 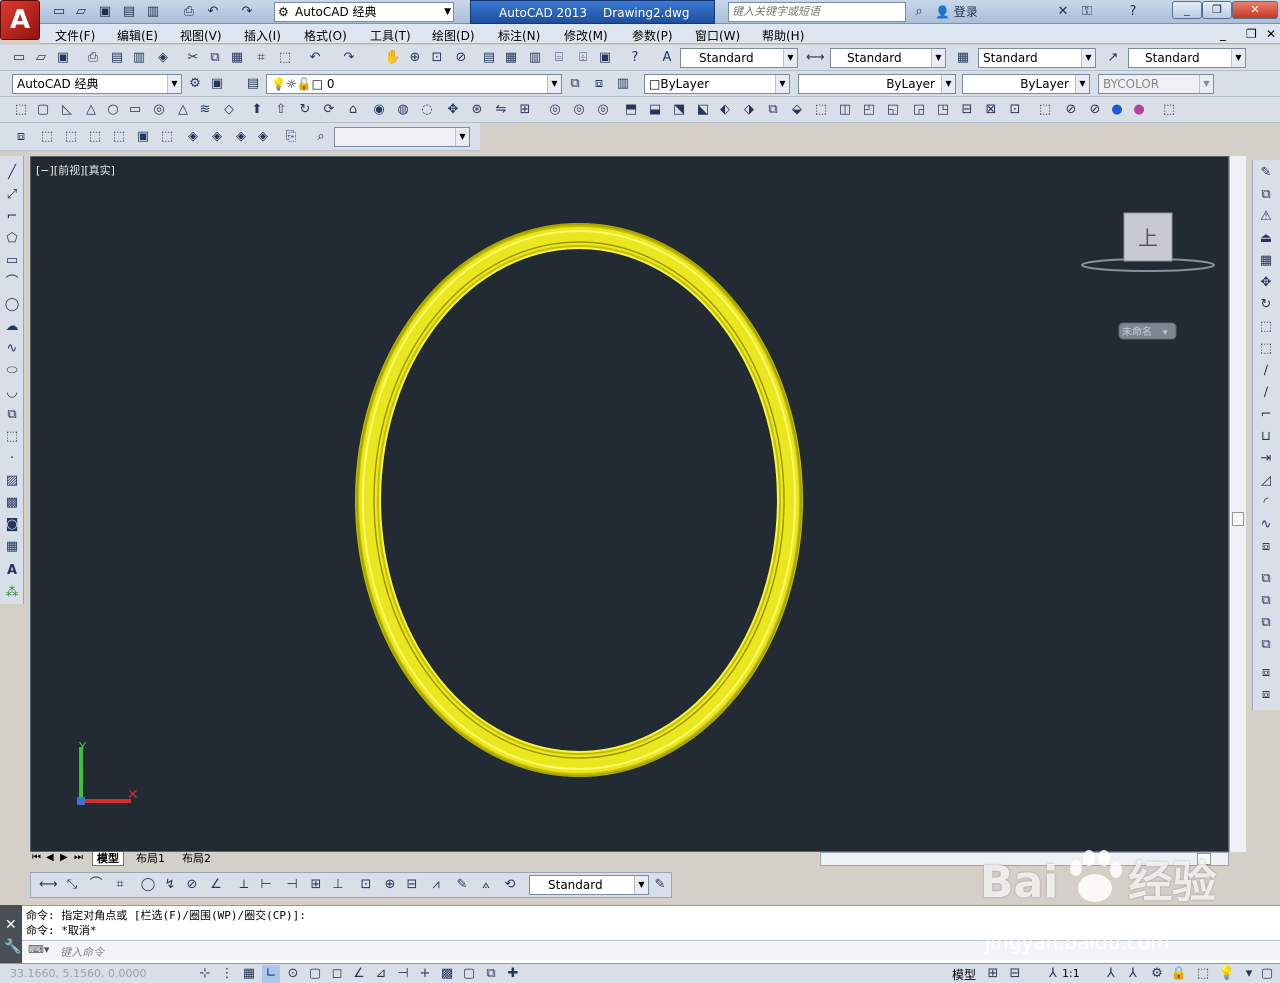 What do you see at coordinates (1113, 58) in the screenshot?
I see `mleader-style-icon: ↗` at bounding box center [1113, 58].